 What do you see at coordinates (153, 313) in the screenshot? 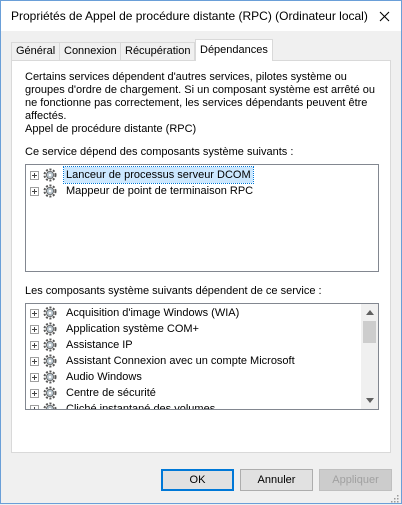
I see `tree-item-label: Acquisition d'image Windows (WIA)` at bounding box center [153, 313].